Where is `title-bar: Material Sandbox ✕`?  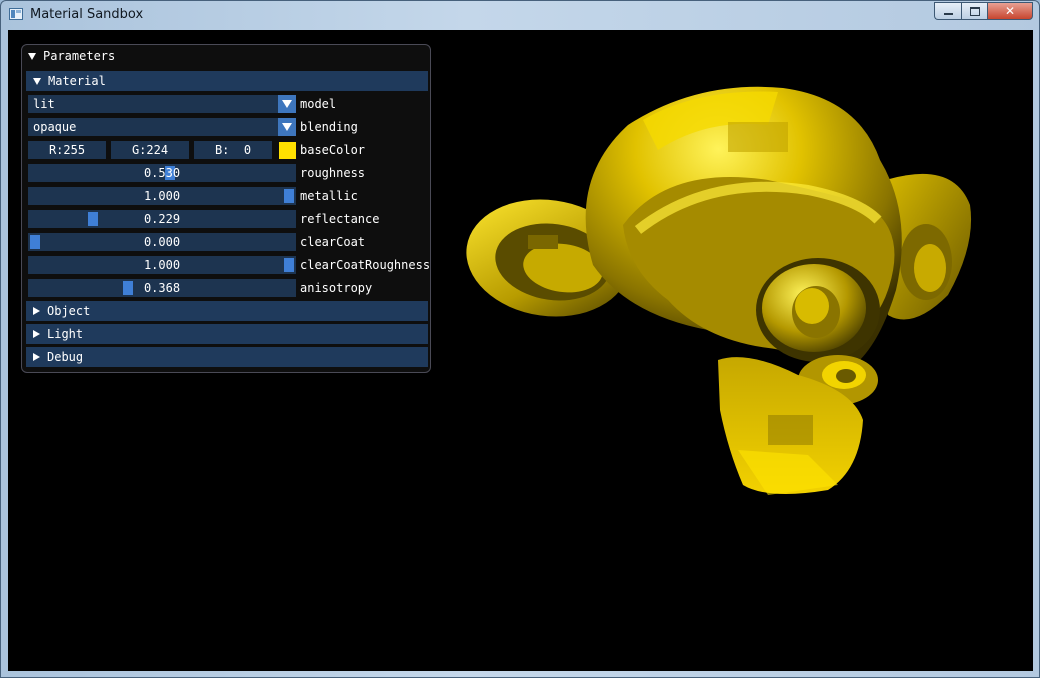 title-bar: Material Sandbox ✕ is located at coordinates (520, 15).